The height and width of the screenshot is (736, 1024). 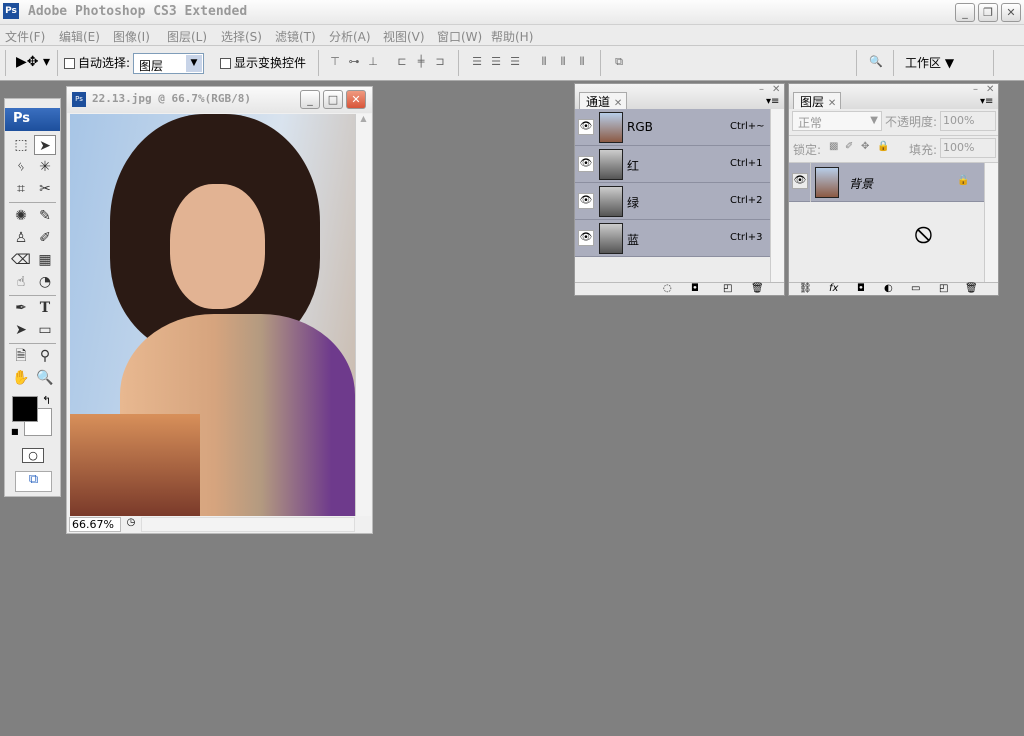 I want to click on clone-stamp-tool-icon: ♙, so click(x=21, y=238).